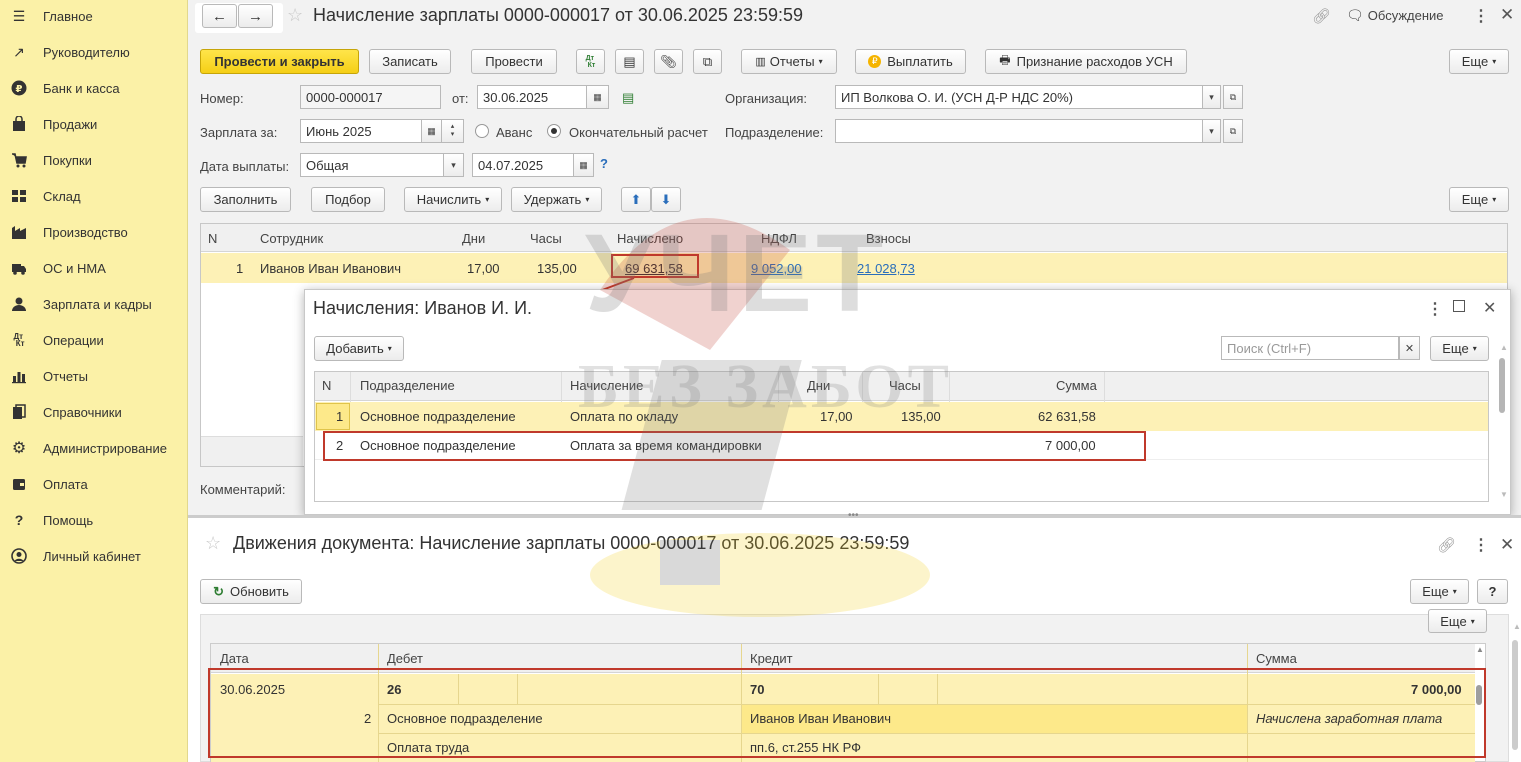 The width and height of the screenshot is (1521, 762). What do you see at coordinates (94, 268) in the screenshot?
I see `sidebar-item-fixed-assets: ОС и НМА` at bounding box center [94, 268].